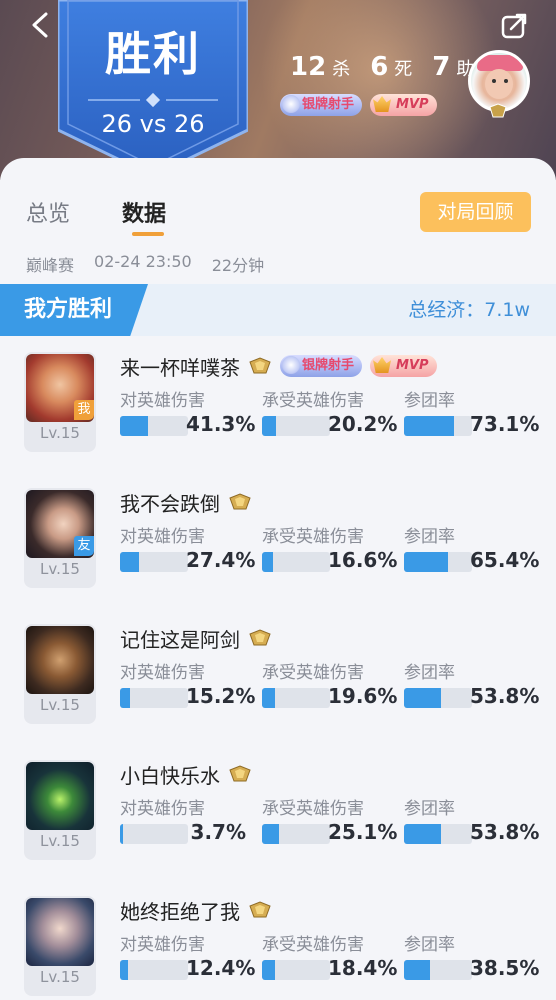 Image resolution: width=556 pixels, height=1000 pixels. Describe the element at coordinates (84, 410) in the screenshot. I see `player-tag: 我` at that location.